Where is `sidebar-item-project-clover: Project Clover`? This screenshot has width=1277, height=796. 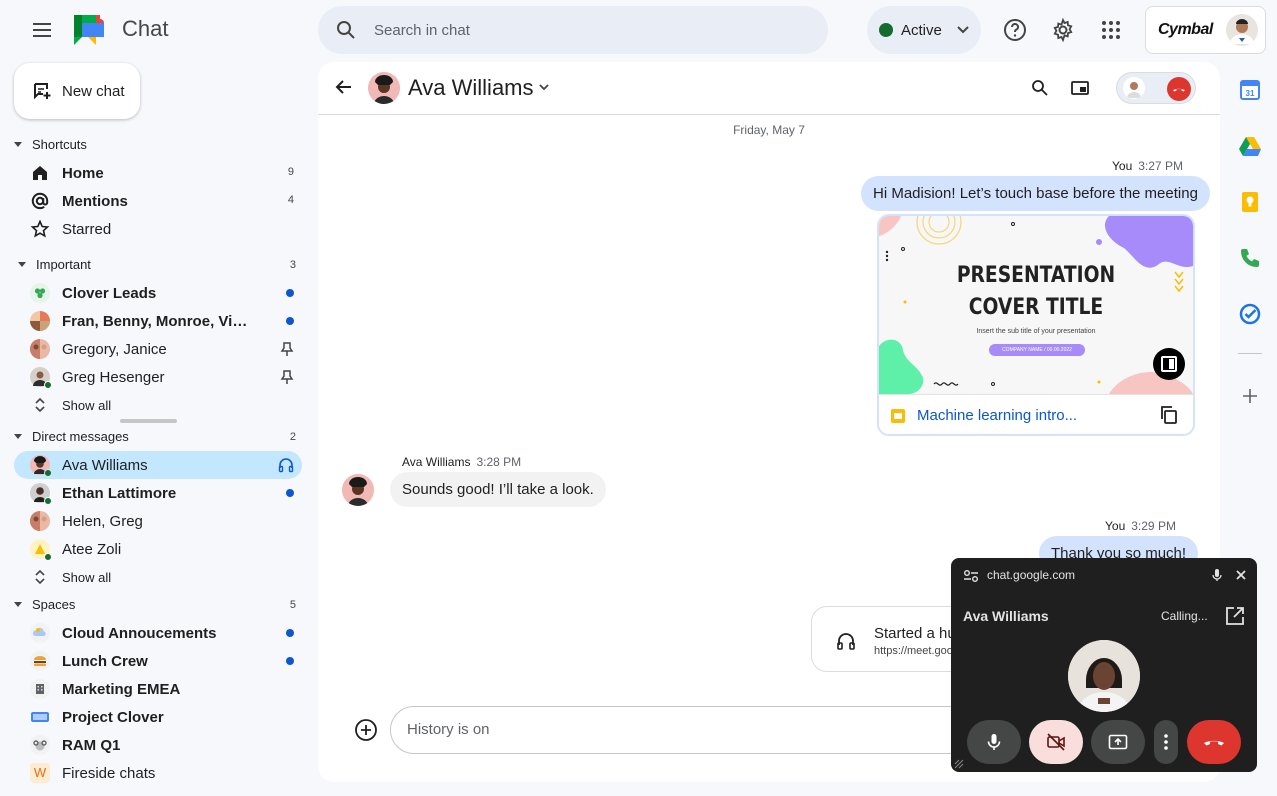
sidebar-item-project-clover: Project Clover is located at coordinates (158, 717).